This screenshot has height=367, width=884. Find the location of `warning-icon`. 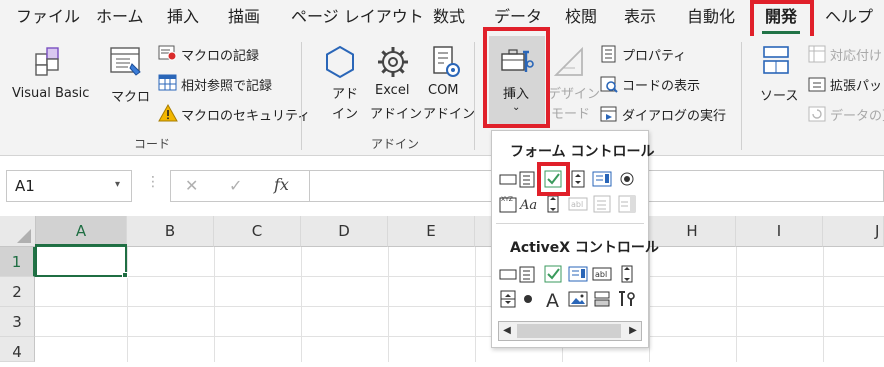

warning-icon is located at coordinates (168, 113).